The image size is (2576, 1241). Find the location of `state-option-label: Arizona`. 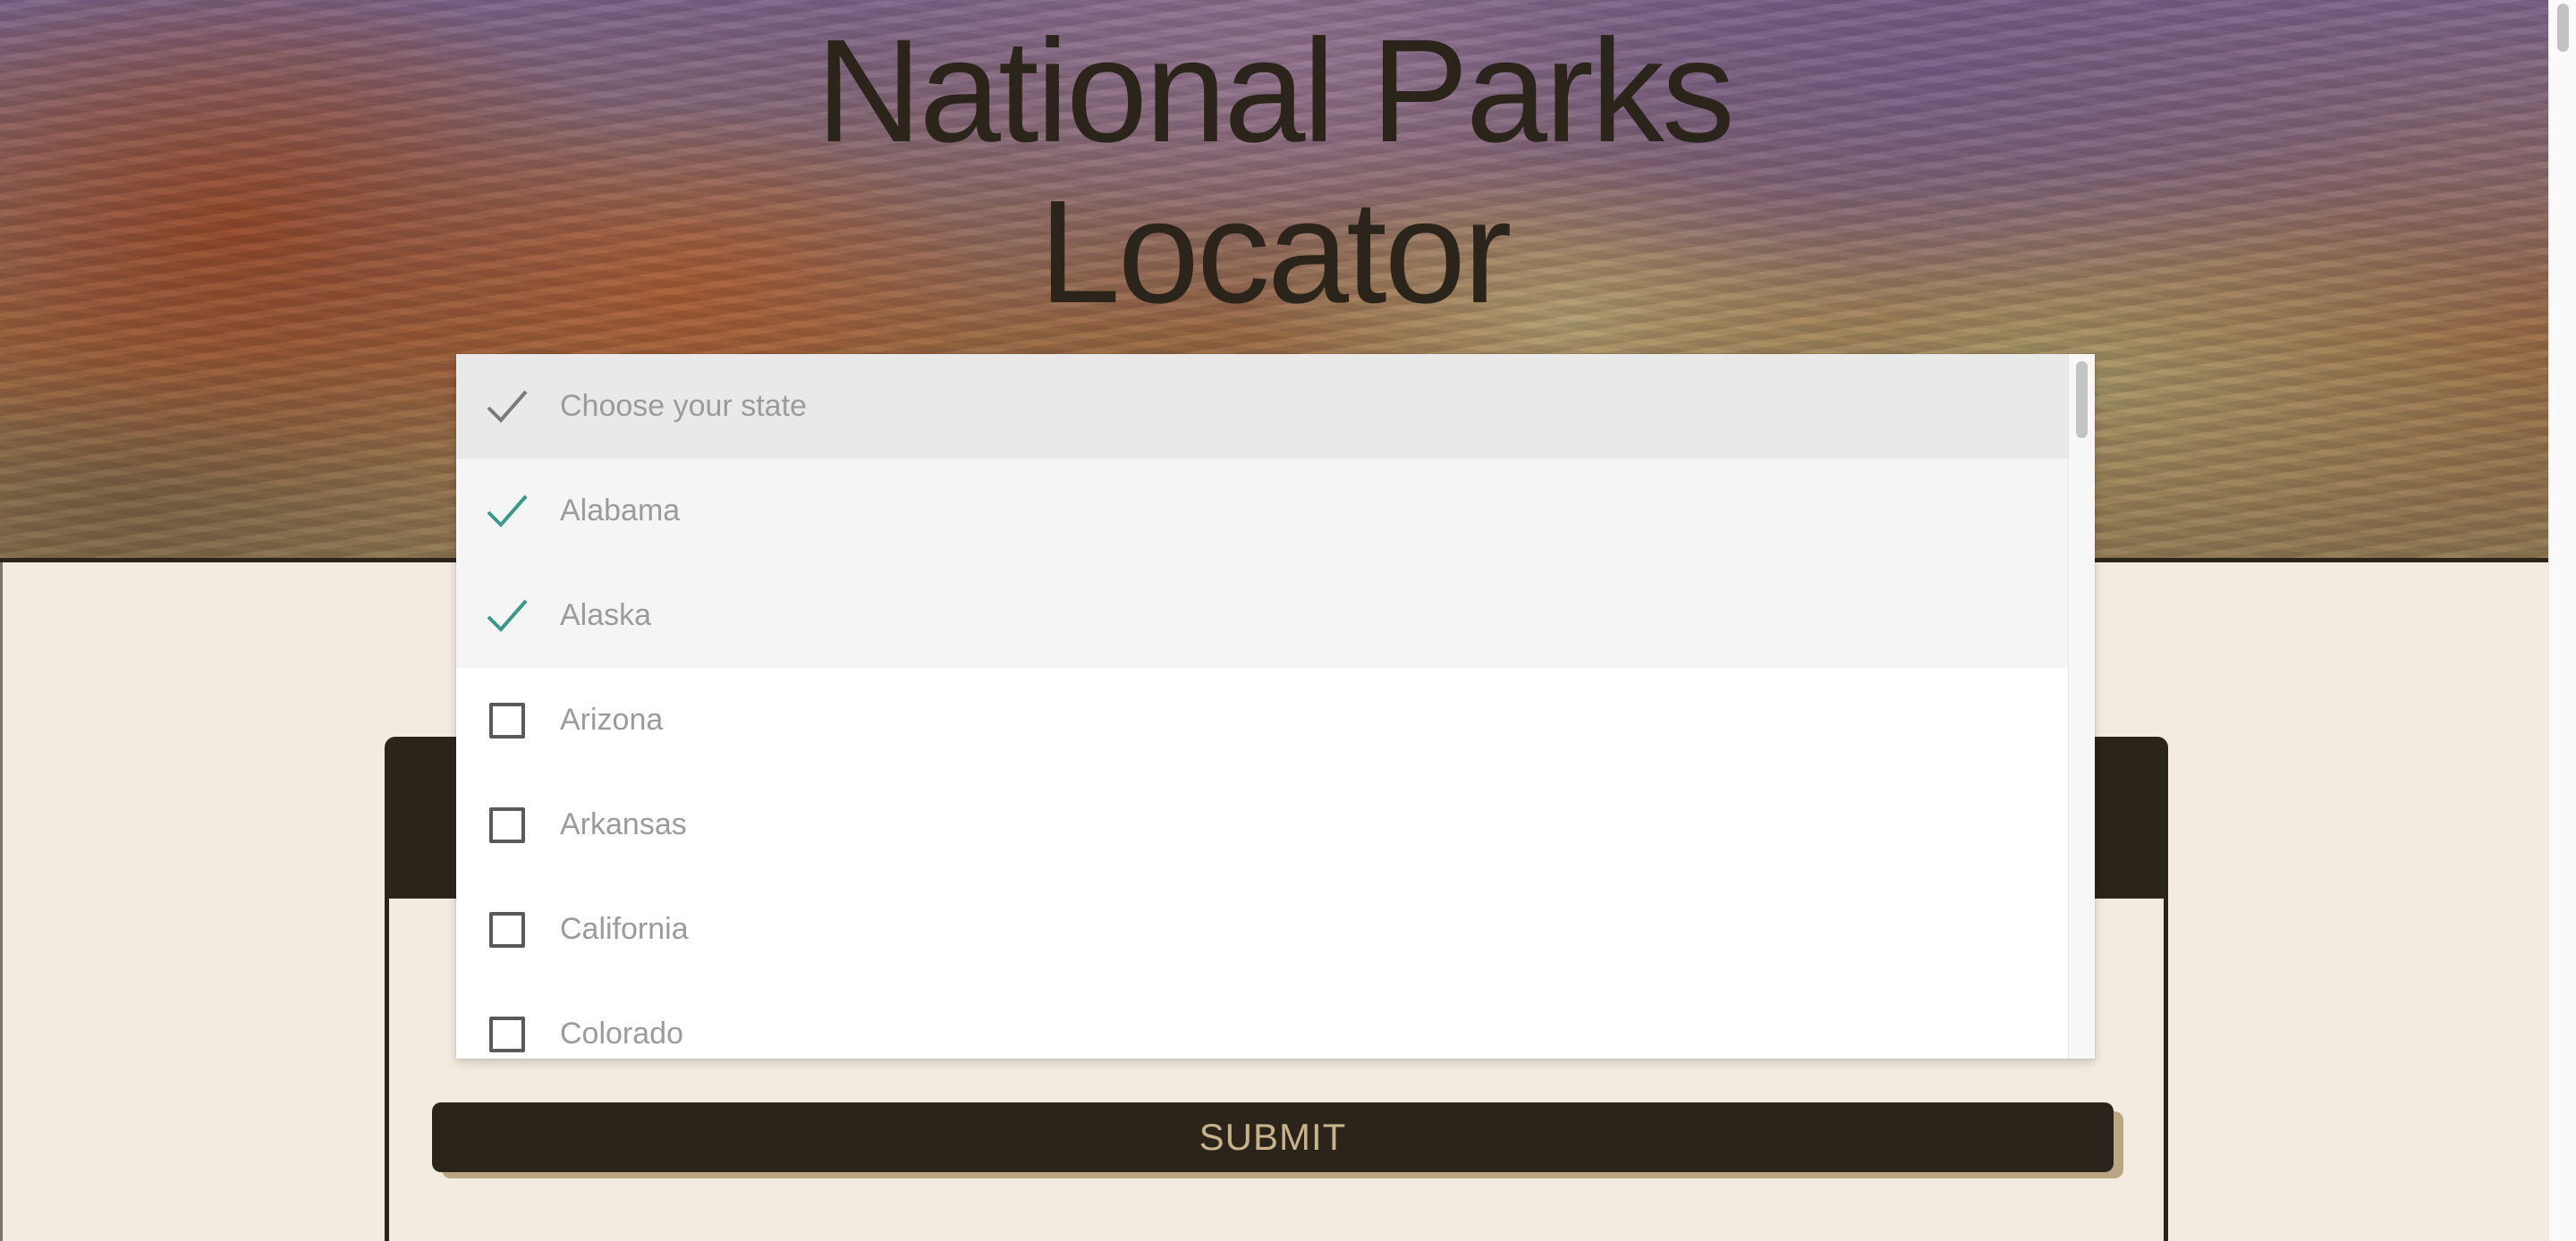

state-option-label: Arizona is located at coordinates (612, 720).